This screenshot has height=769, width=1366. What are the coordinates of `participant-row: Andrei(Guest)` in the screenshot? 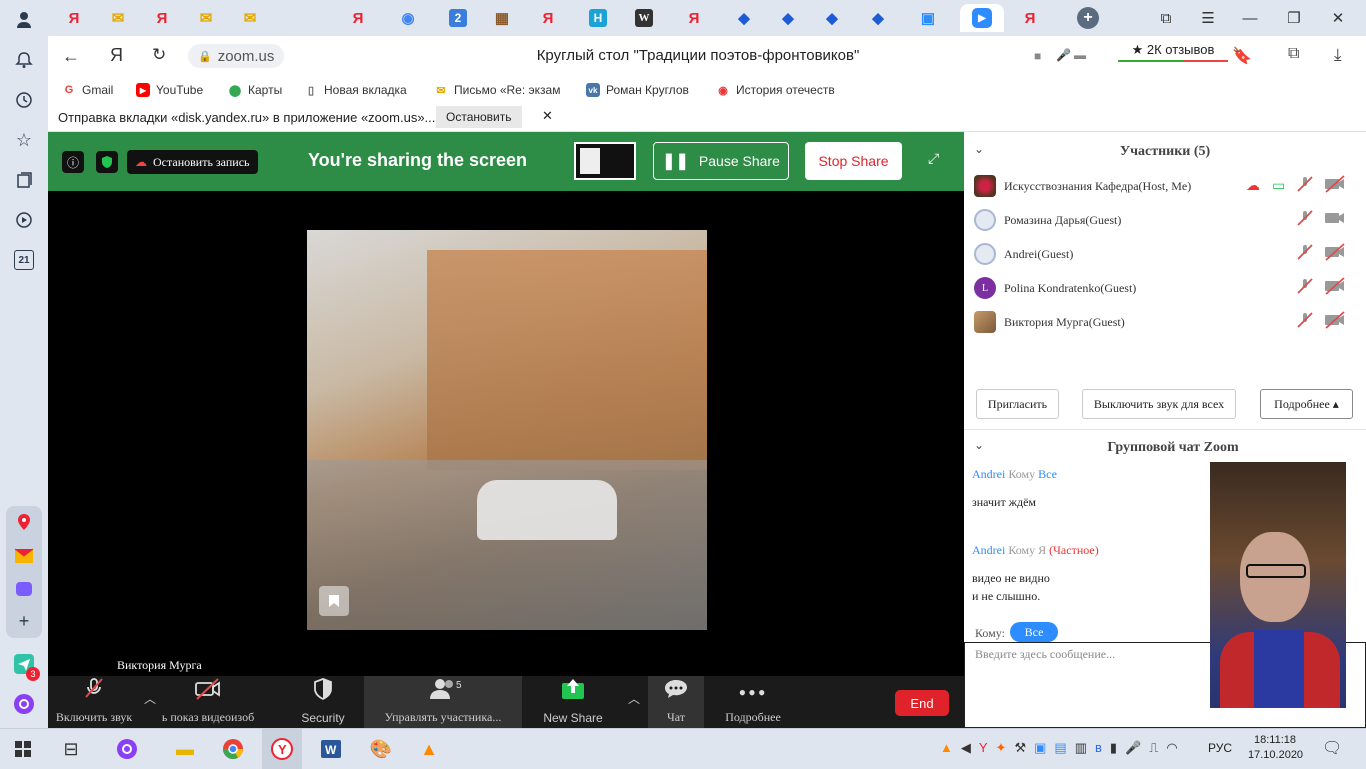 It's located at (1164, 254).